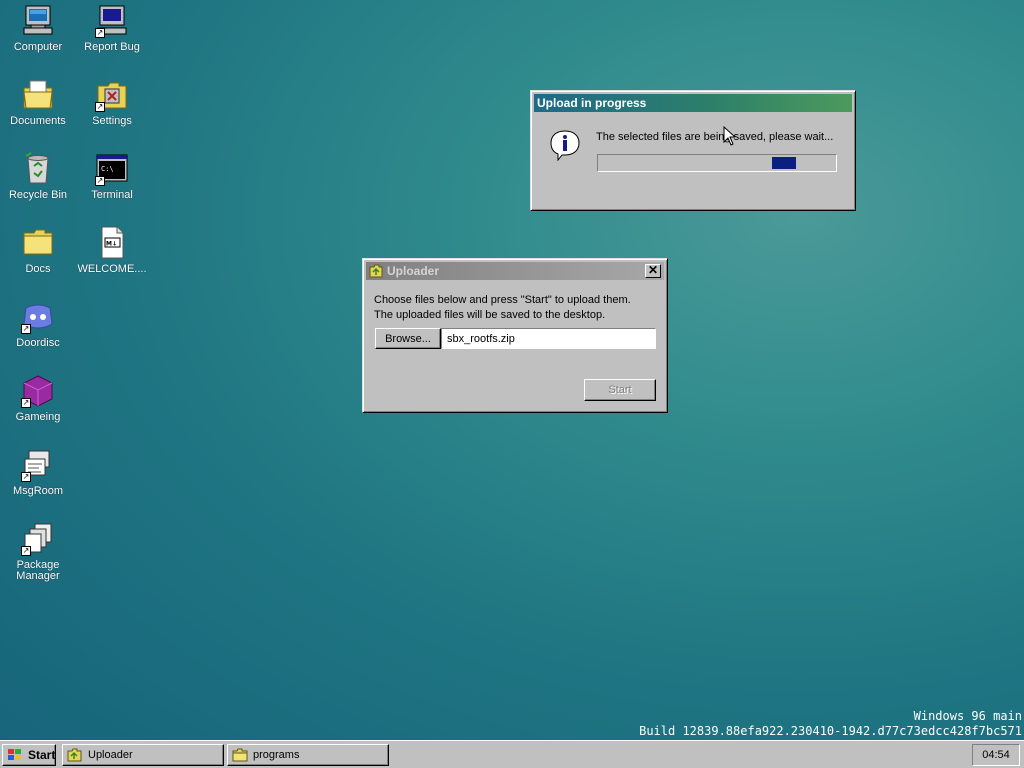 This screenshot has width=1024, height=768. What do you see at coordinates (515, 271) in the screenshot?
I see `uploader-titlebar: Uploader ✕` at bounding box center [515, 271].